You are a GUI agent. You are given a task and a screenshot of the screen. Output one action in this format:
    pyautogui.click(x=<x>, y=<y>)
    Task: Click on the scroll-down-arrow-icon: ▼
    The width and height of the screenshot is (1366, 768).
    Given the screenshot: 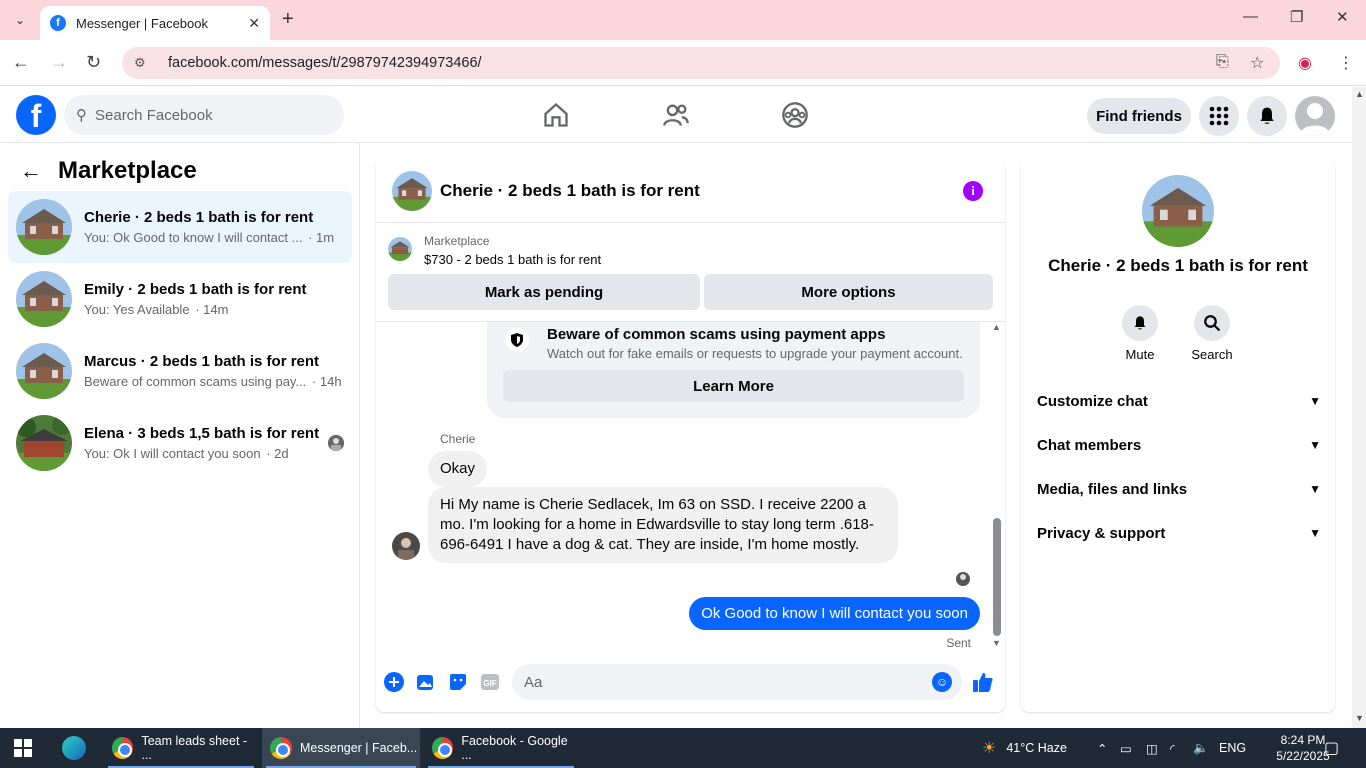 What is the action you would take?
    pyautogui.click(x=996, y=643)
    